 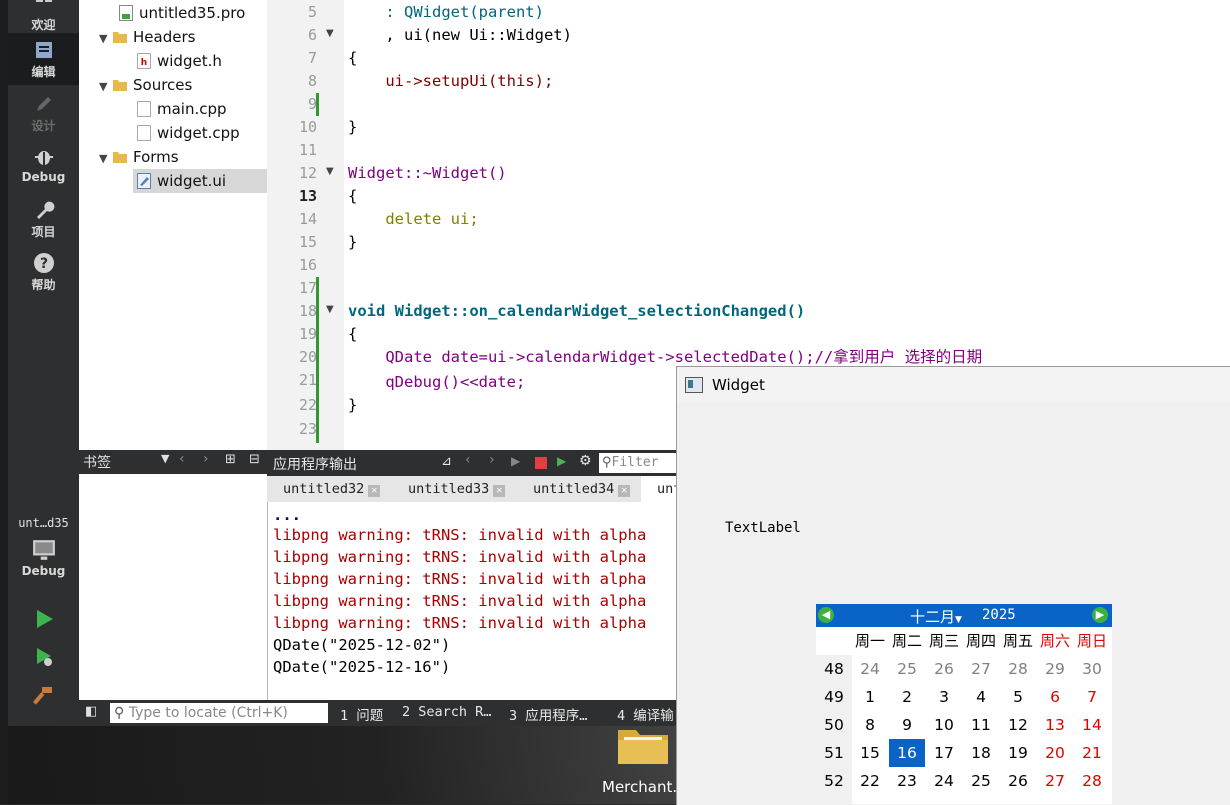 What do you see at coordinates (254, 459) in the screenshot?
I see `close-pane-icon: ⊟` at bounding box center [254, 459].